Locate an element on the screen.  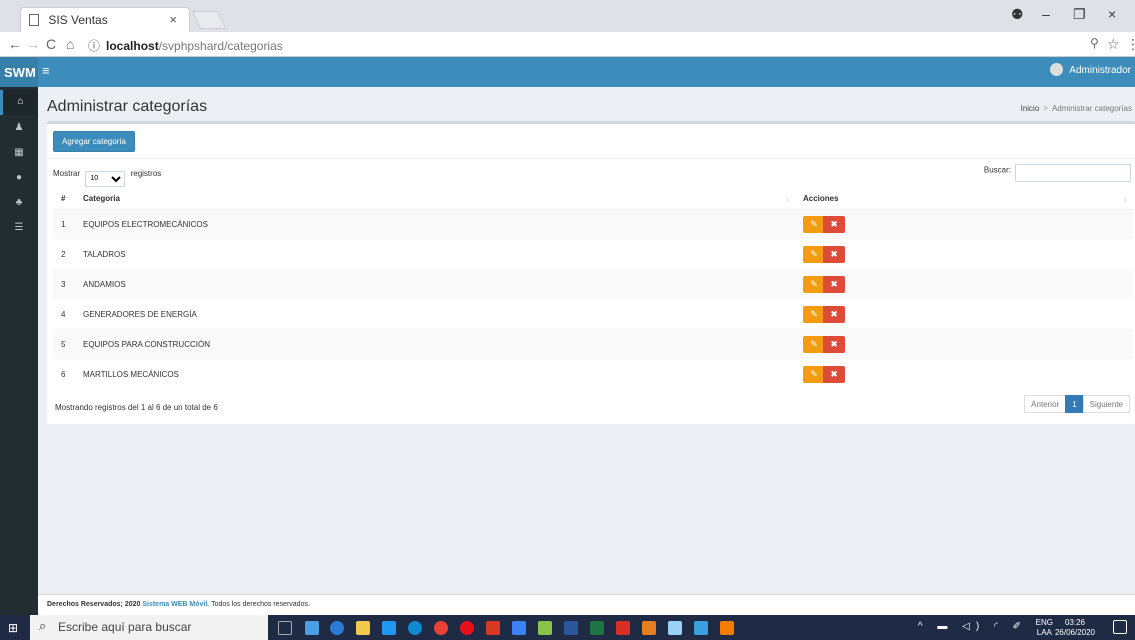
row-category-name: EQUIPOS PARA CONSTRUCCIÓN is located at coordinates (435, 344).